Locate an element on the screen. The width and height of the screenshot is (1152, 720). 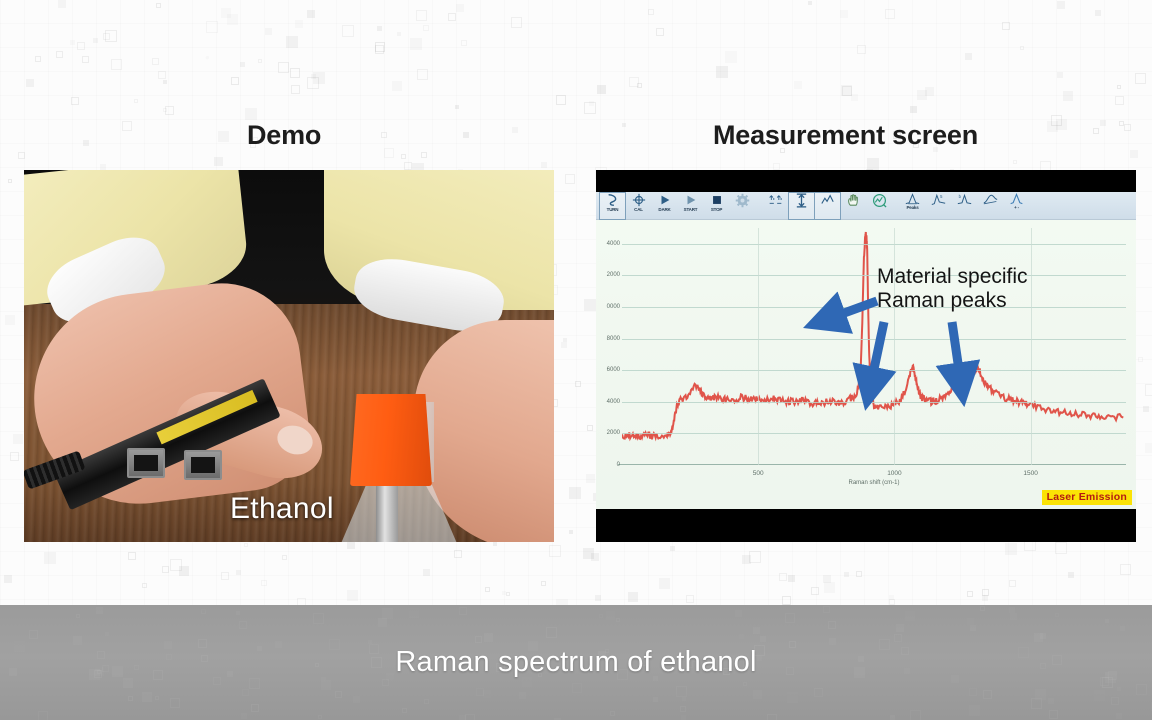
peak-find-icon: Peaks is located at coordinates (912, 205).